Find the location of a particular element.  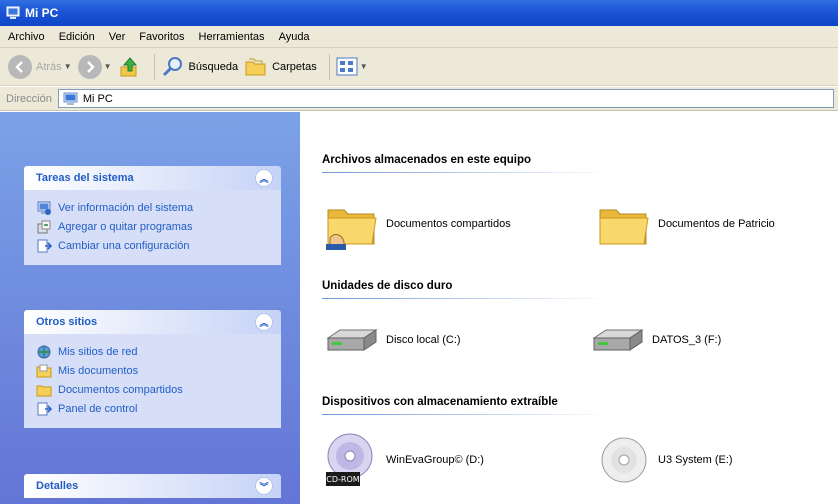

place-label: Panel de control is located at coordinates (98, 408).